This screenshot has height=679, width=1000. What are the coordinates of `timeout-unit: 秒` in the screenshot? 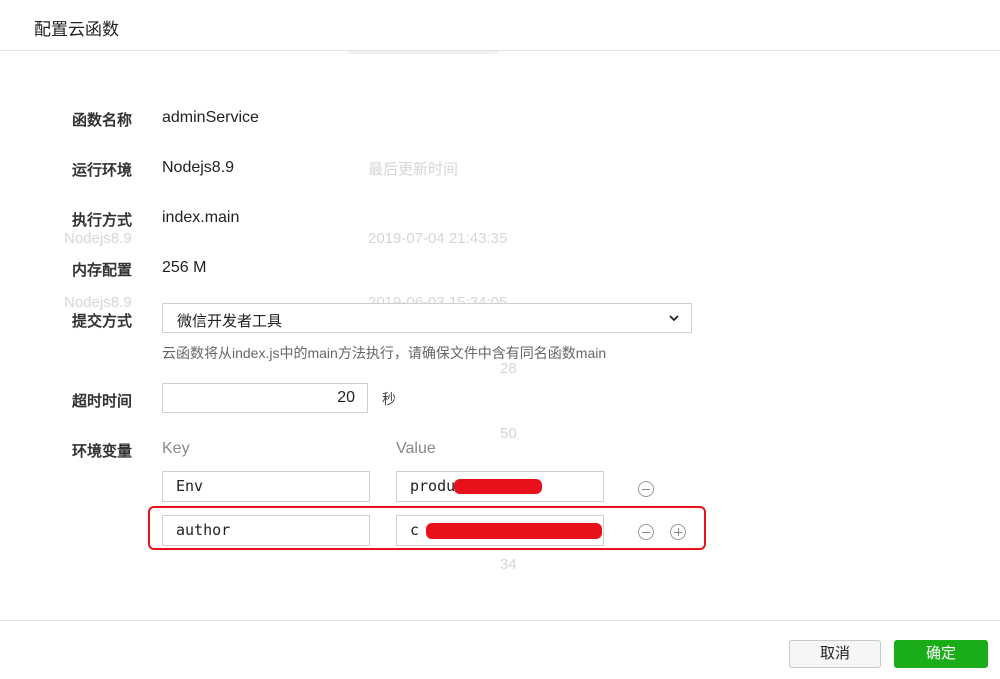 It's located at (389, 399).